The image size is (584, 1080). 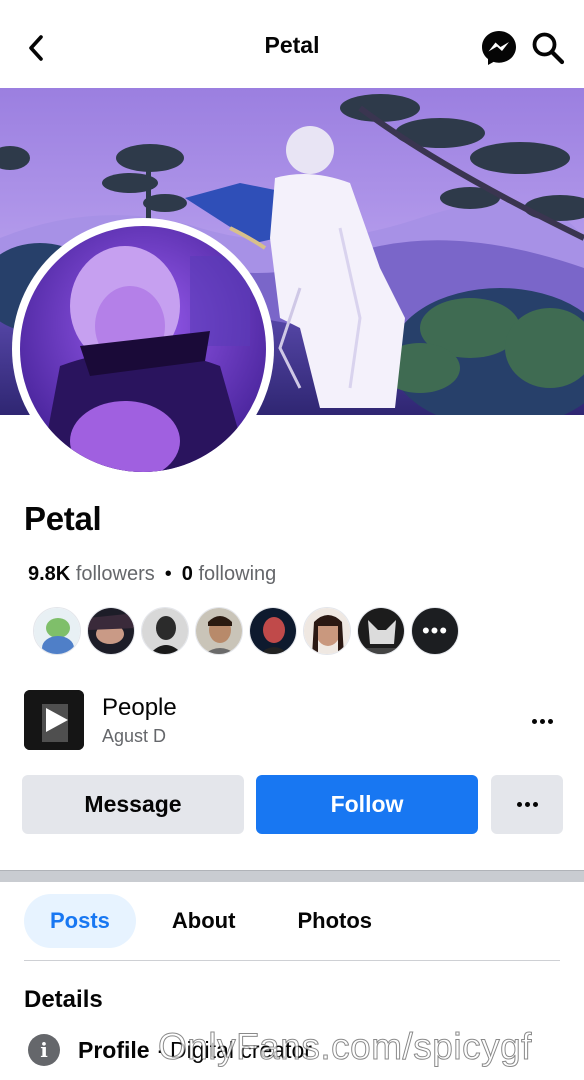 I want to click on message-button: Message, so click(x=133, y=804).